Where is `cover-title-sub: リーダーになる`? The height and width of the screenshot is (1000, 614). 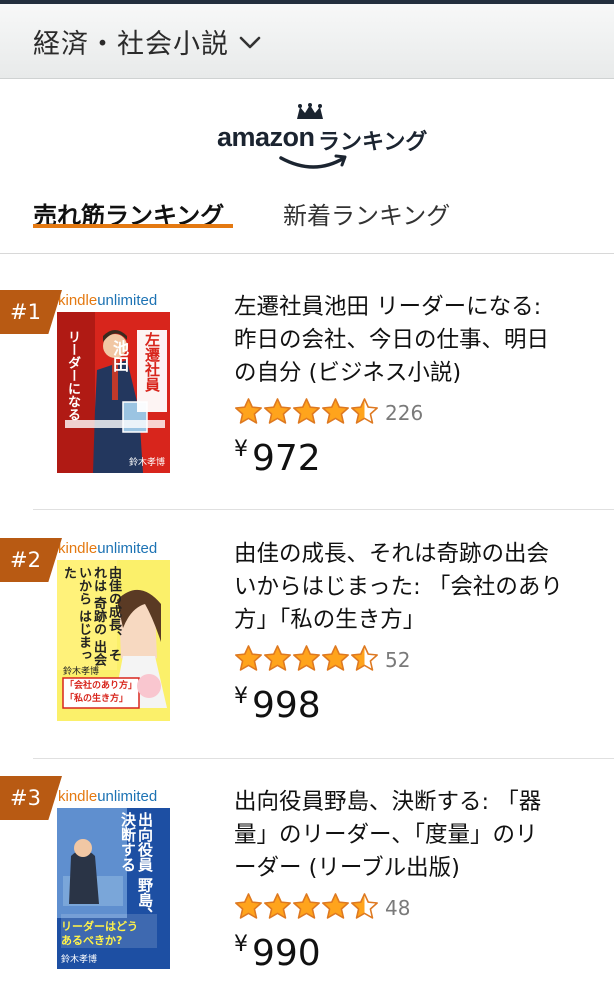
cover-title-sub: リーダーになる is located at coordinates (72, 375).